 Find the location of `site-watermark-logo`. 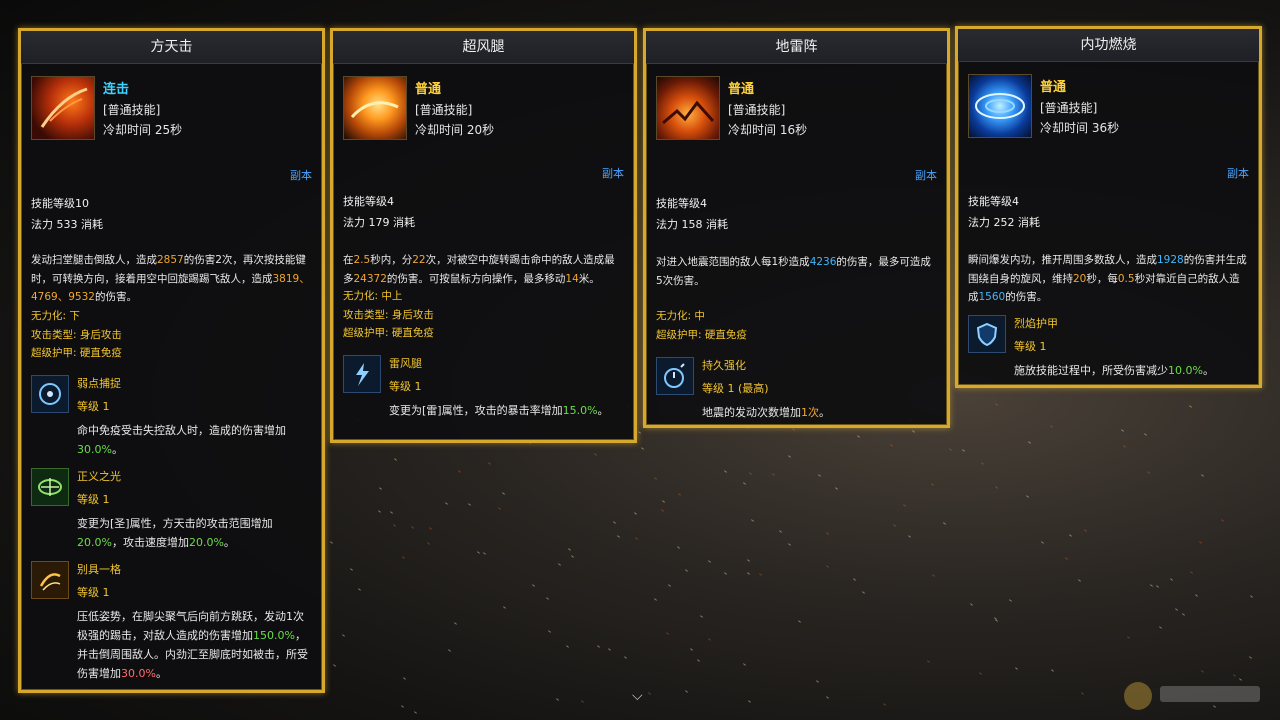

site-watermark-logo is located at coordinates (1195, 696).